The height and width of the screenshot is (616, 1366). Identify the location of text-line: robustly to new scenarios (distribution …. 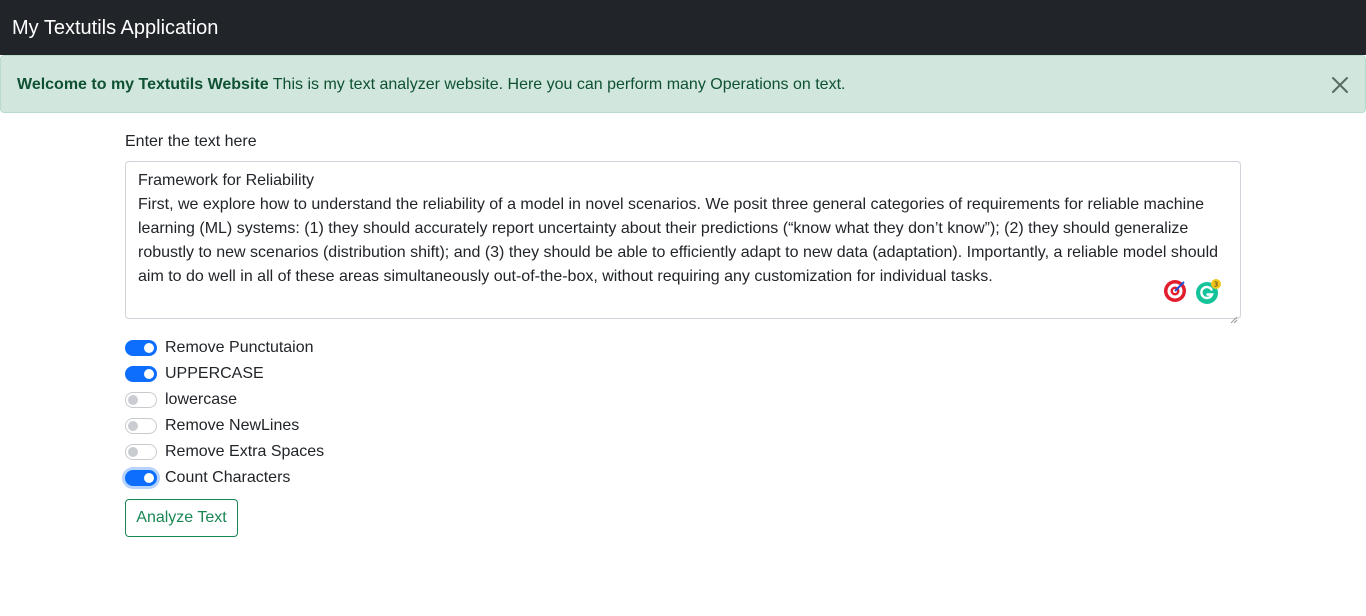
(678, 252).